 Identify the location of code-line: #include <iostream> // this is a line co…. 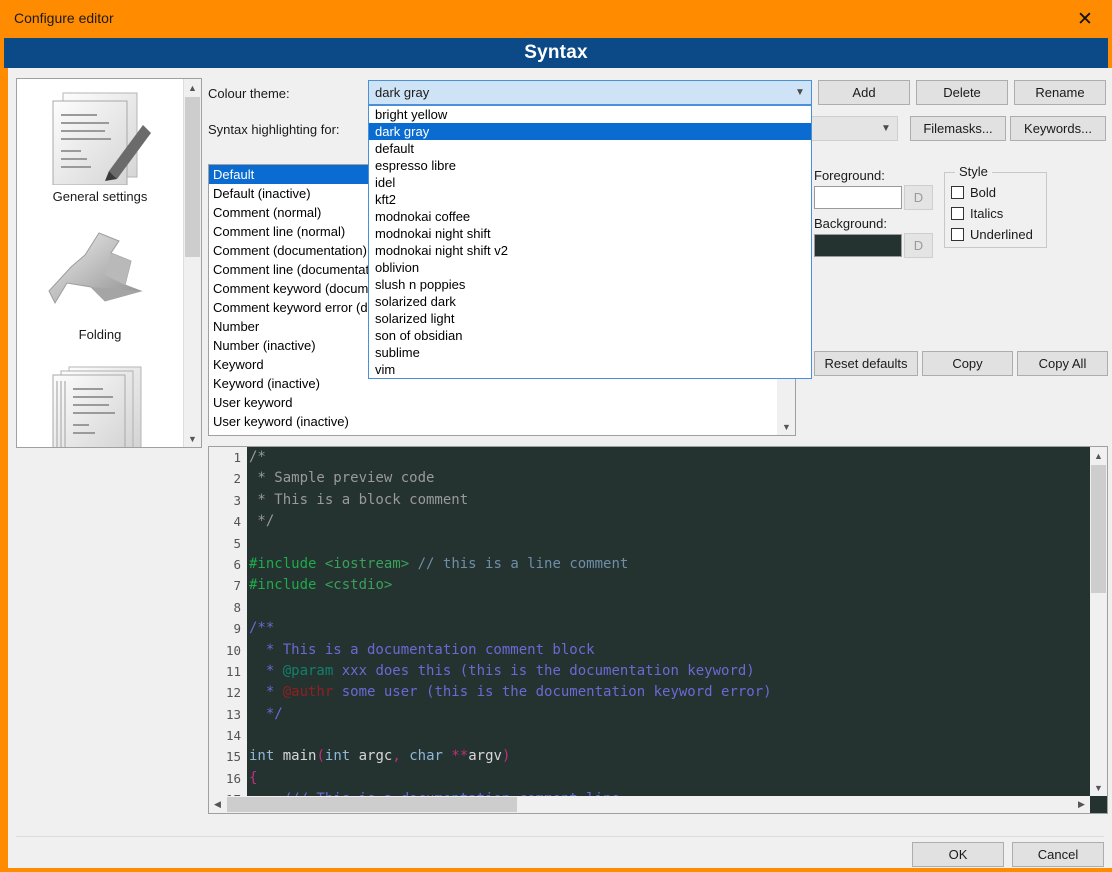
(678, 564).